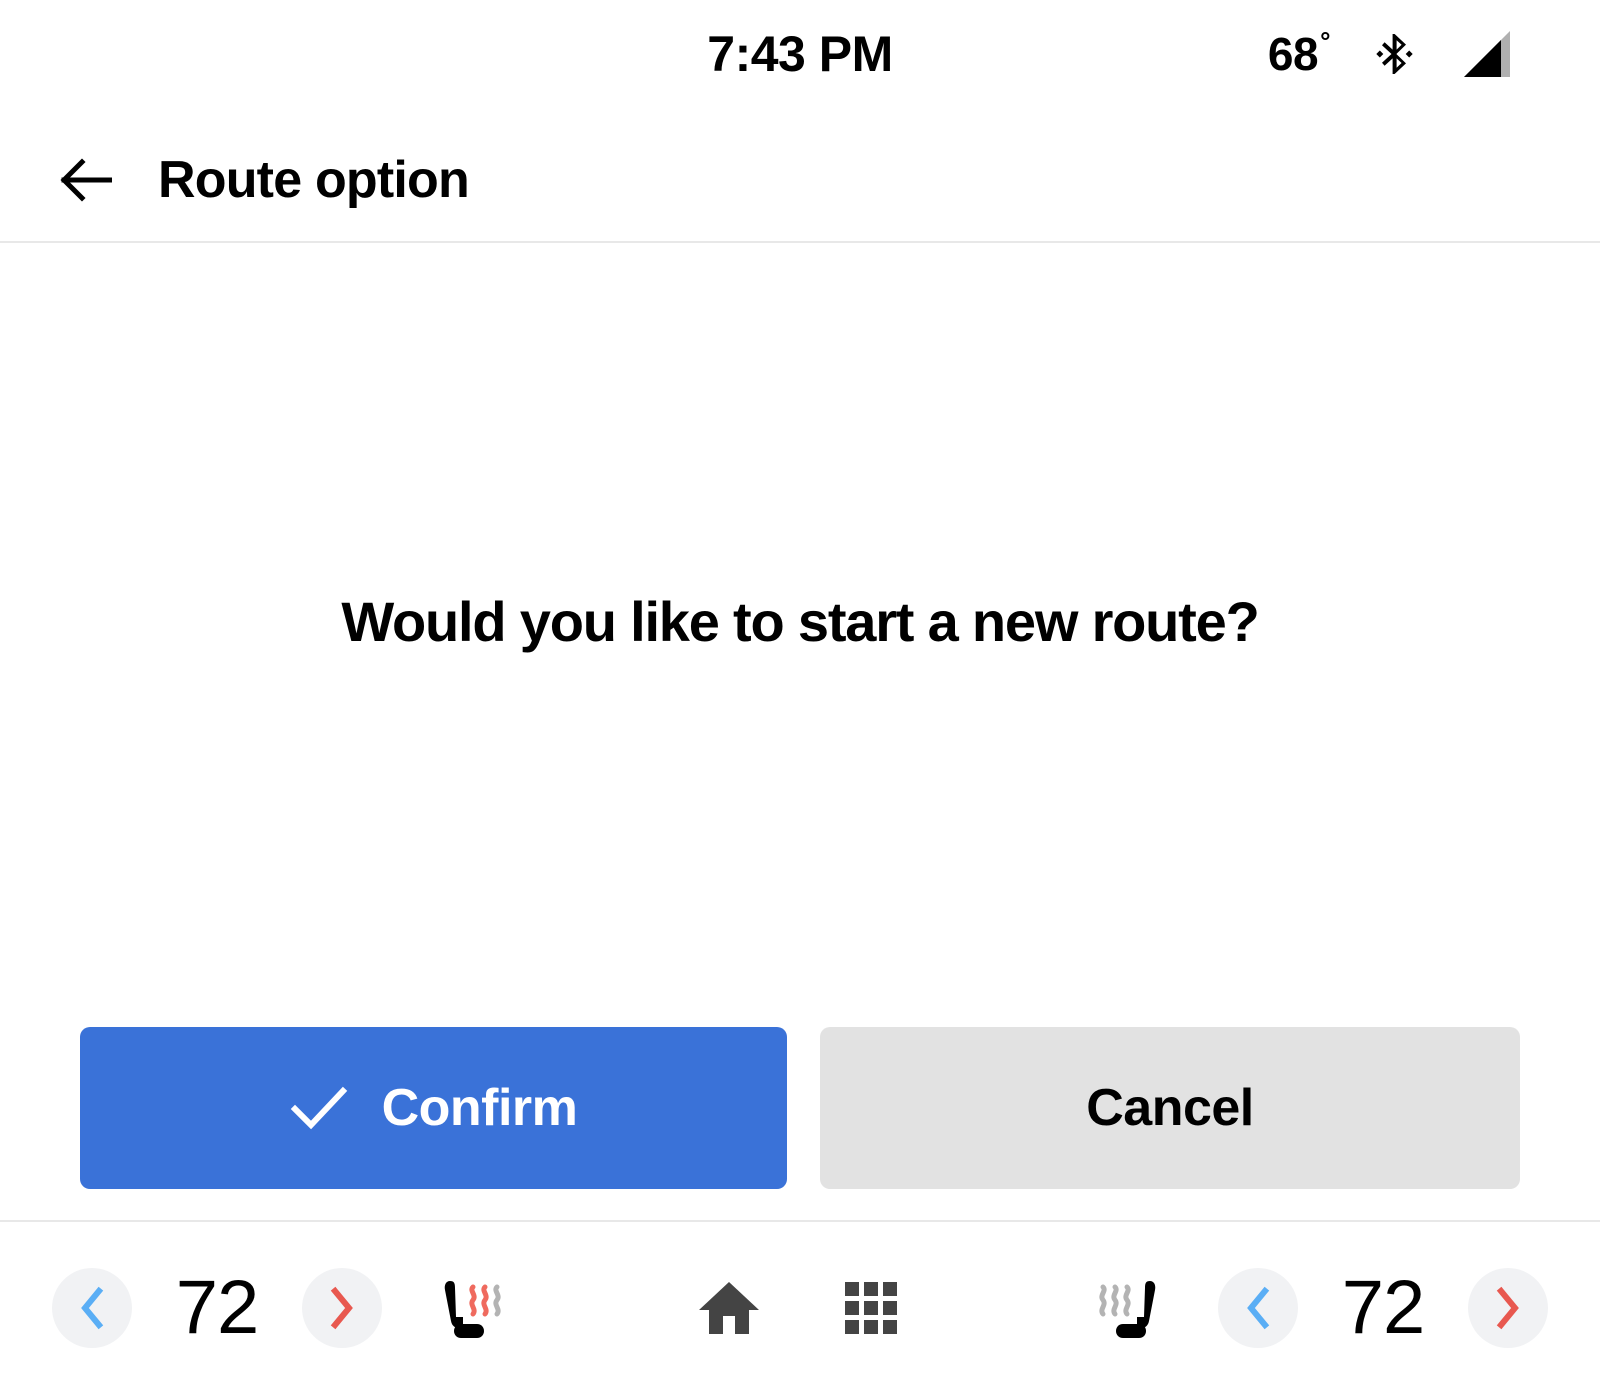 This screenshot has height=1394, width=1600. I want to click on home-button, so click(729, 1308).